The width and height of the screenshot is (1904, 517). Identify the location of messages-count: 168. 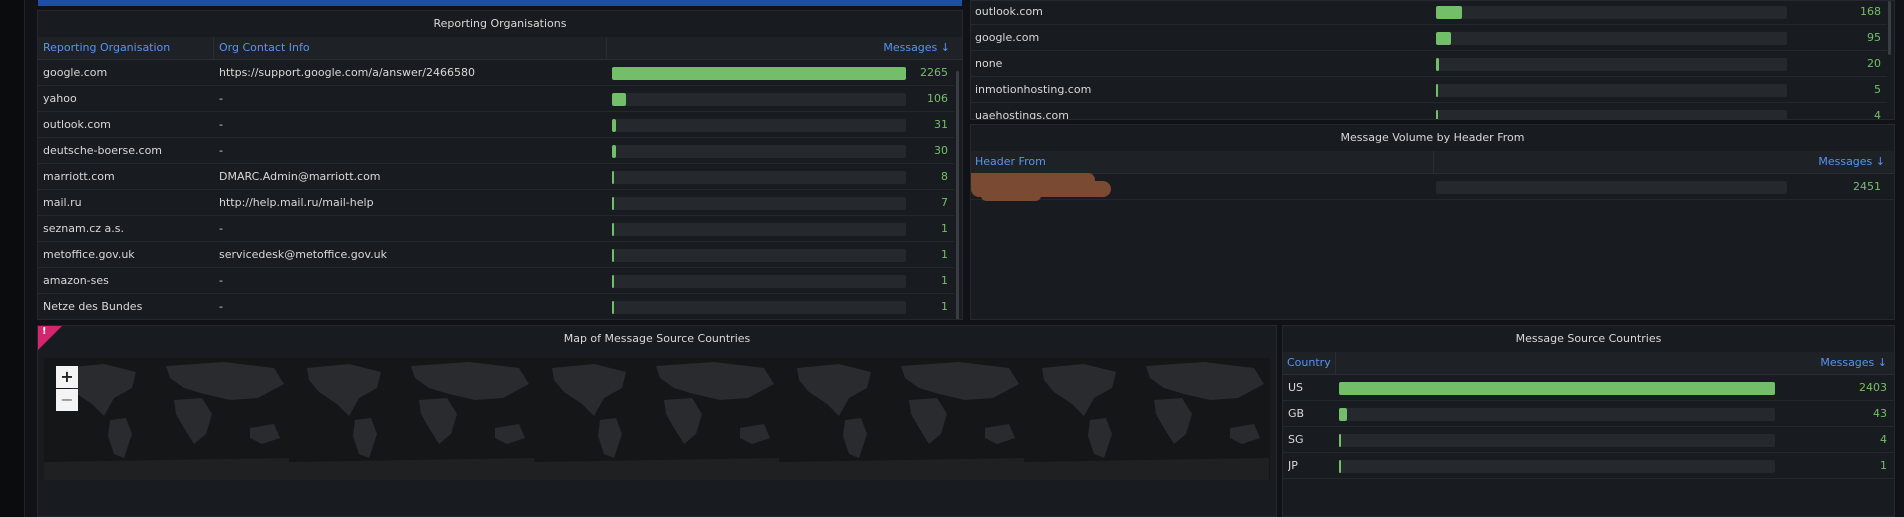
(1870, 11).